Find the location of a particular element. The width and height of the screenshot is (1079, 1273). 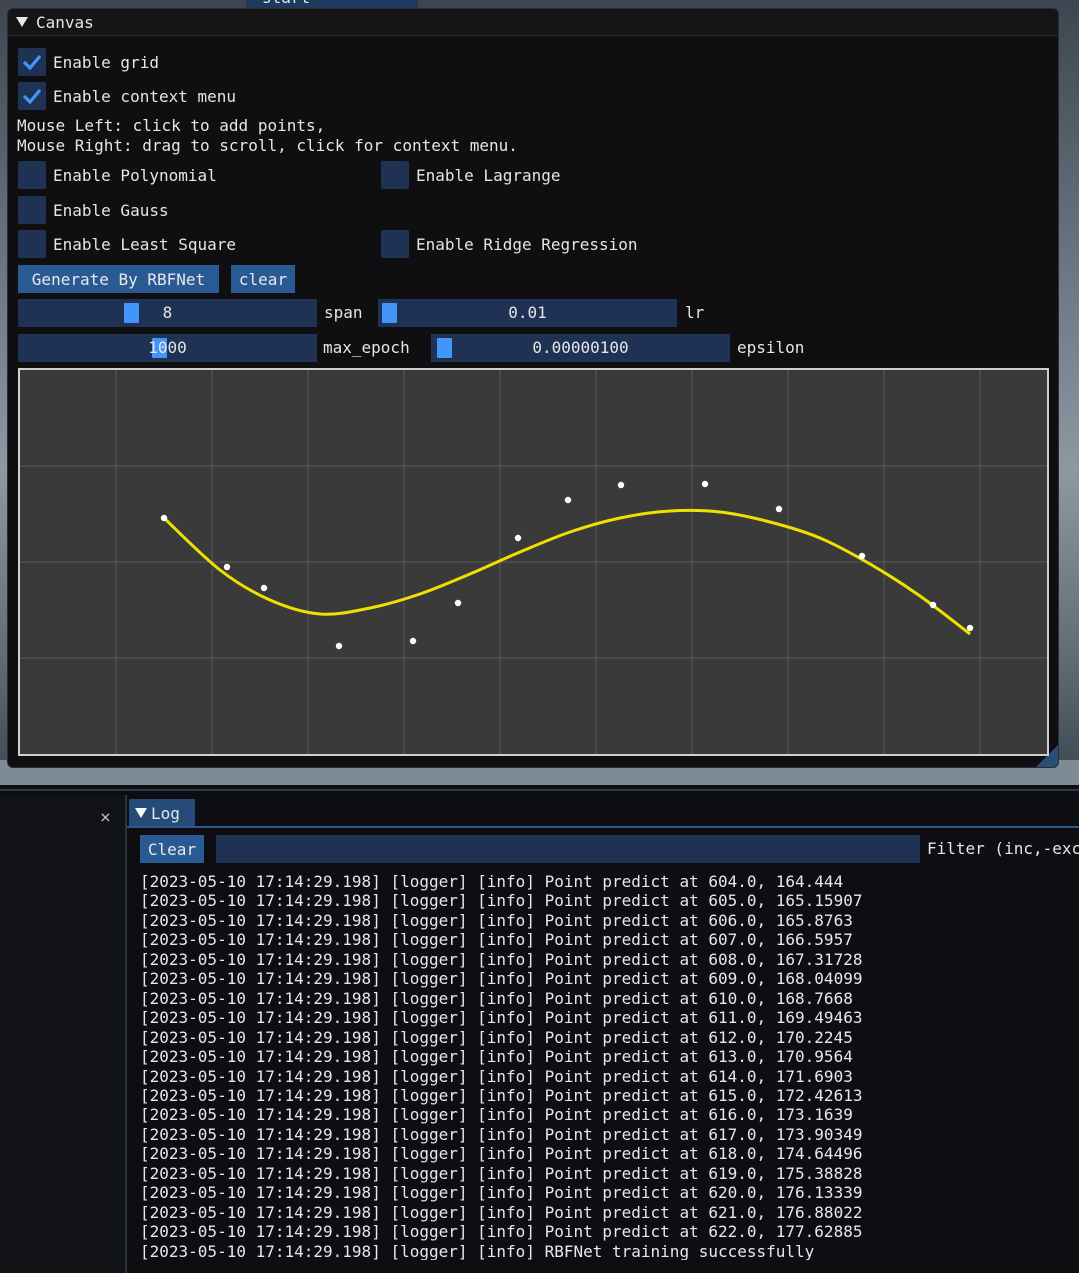

start-tab-label: start is located at coordinates (286, 3).